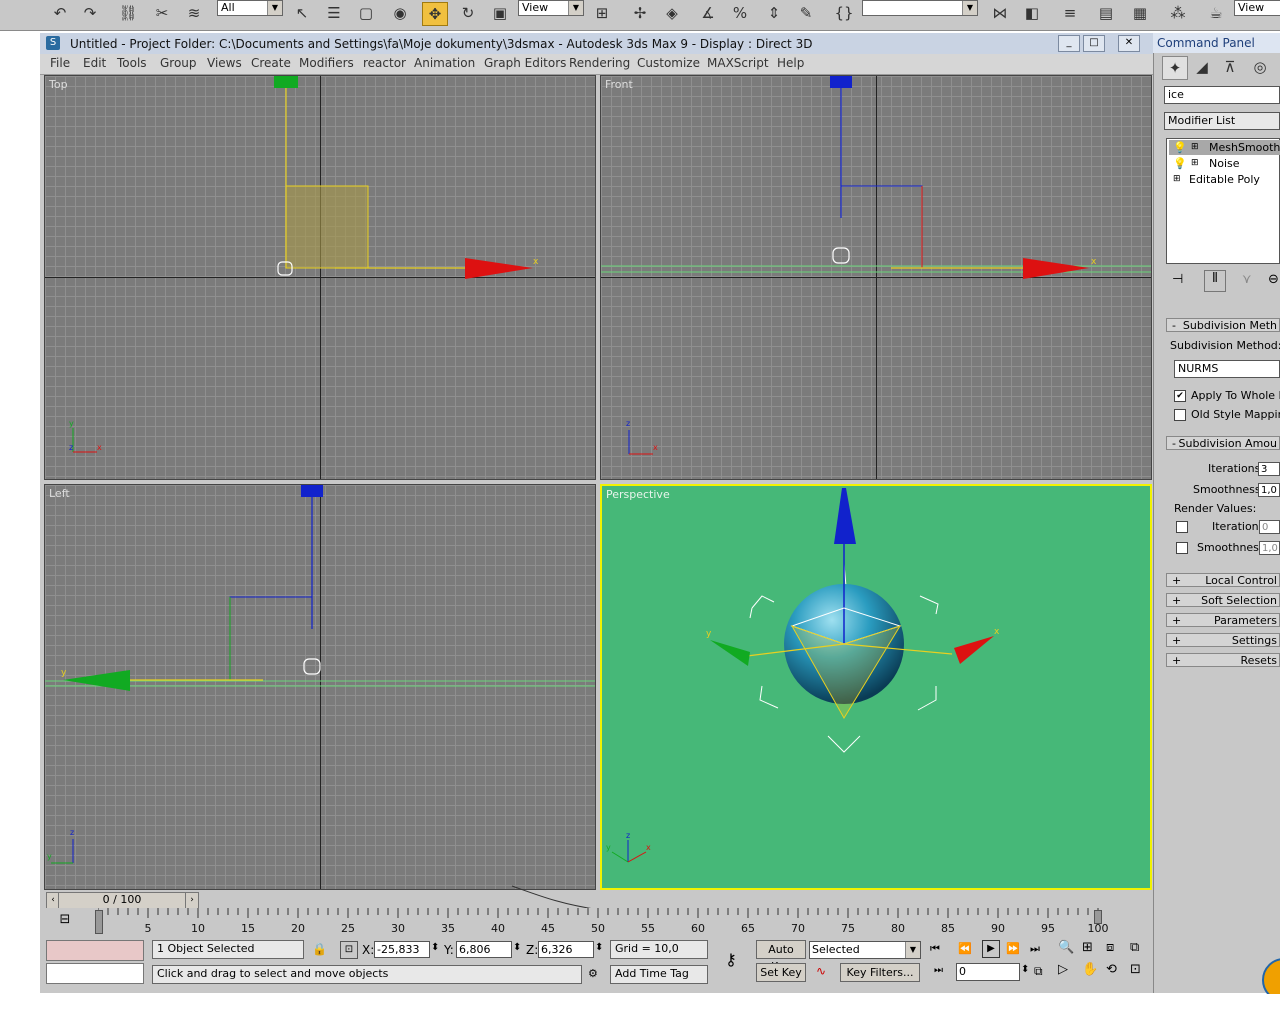 Image resolution: width=1280 pixels, height=1024 pixels. I want to click on end-key-marker, so click(1098, 917).